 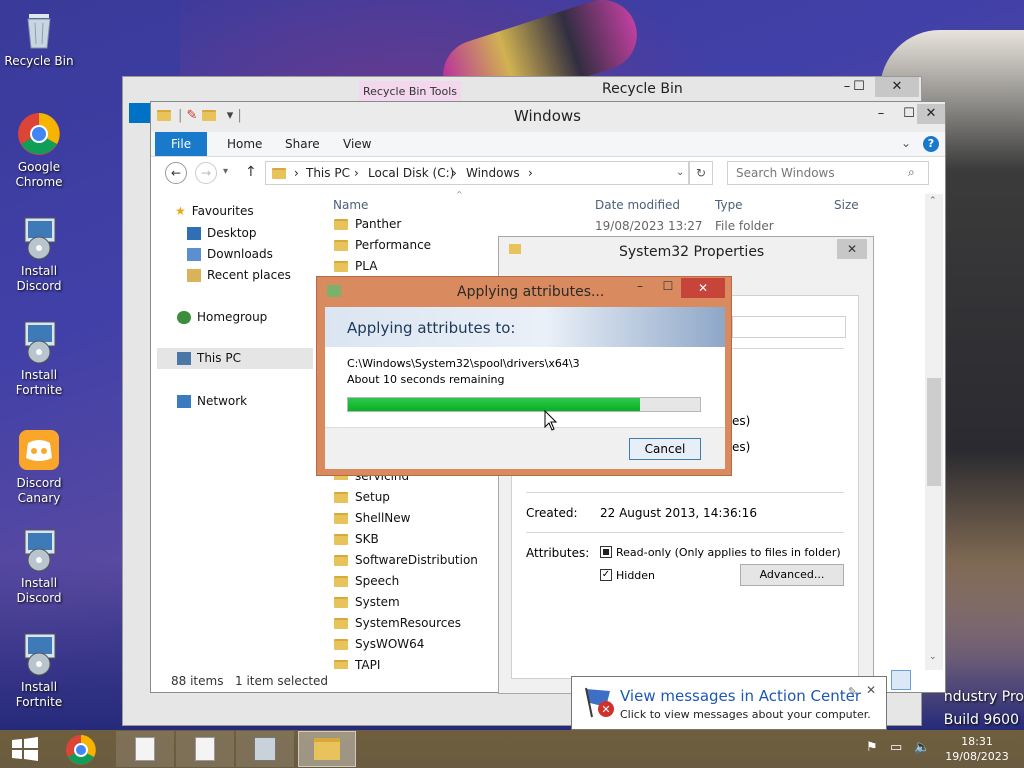 I want to click on column-header-name: Name, so click(x=350, y=205).